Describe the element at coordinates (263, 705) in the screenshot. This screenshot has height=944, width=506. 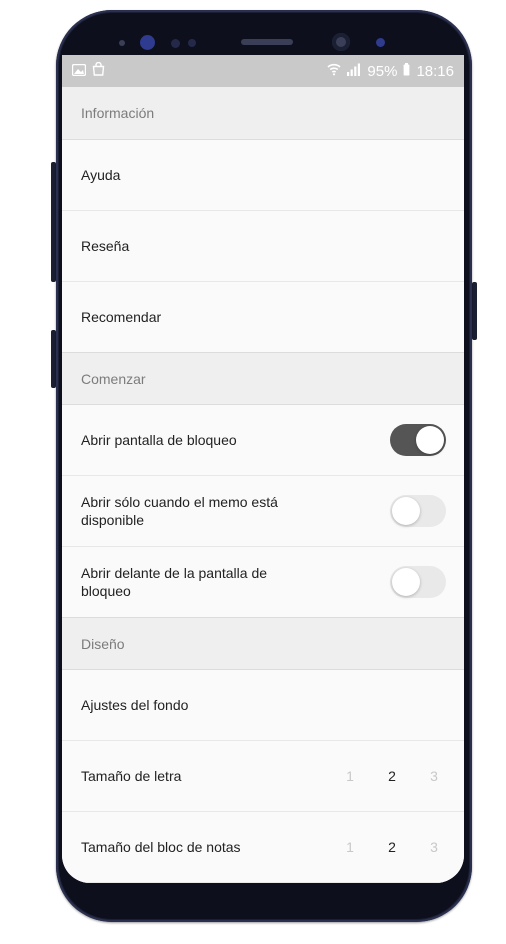
I see `settings-item-background: Ajustes del fondo` at that location.